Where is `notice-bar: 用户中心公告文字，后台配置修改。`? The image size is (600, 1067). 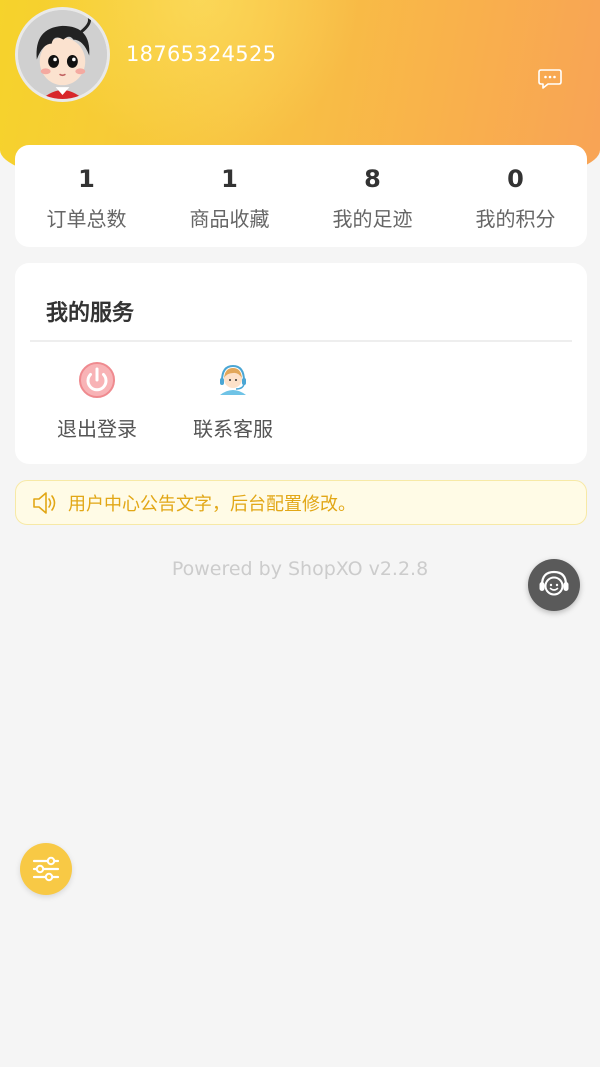 notice-bar: 用户中心公告文字，后台配置修改。 is located at coordinates (301, 502).